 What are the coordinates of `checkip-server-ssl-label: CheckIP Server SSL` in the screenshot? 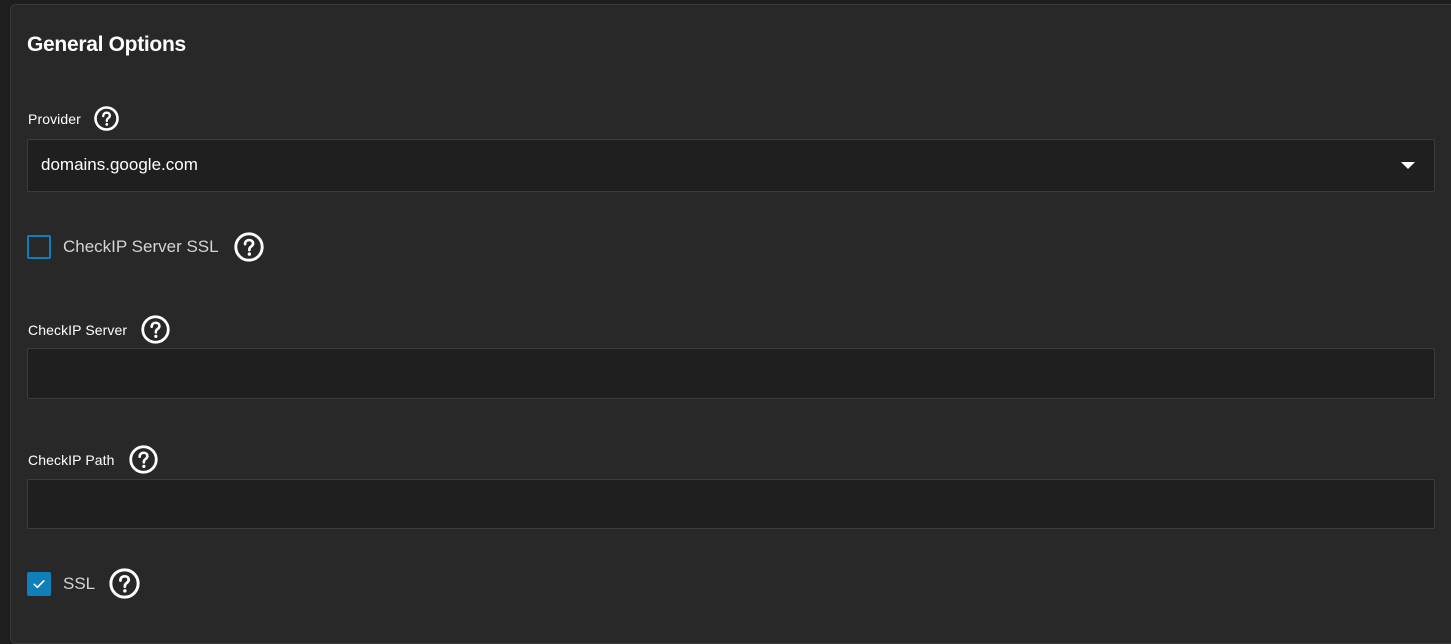 It's located at (141, 247).